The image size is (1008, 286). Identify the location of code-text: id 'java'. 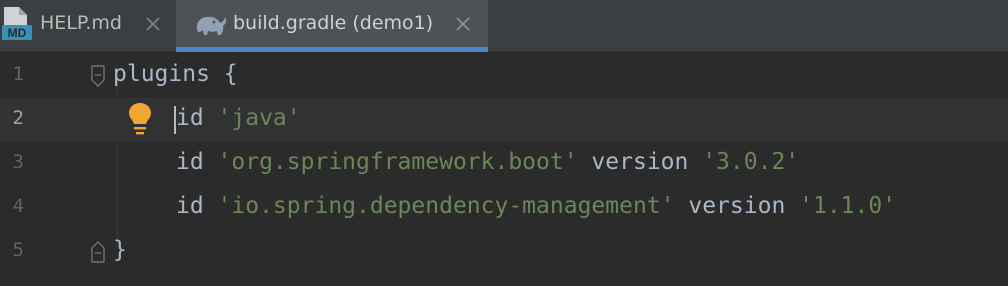
(238, 118).